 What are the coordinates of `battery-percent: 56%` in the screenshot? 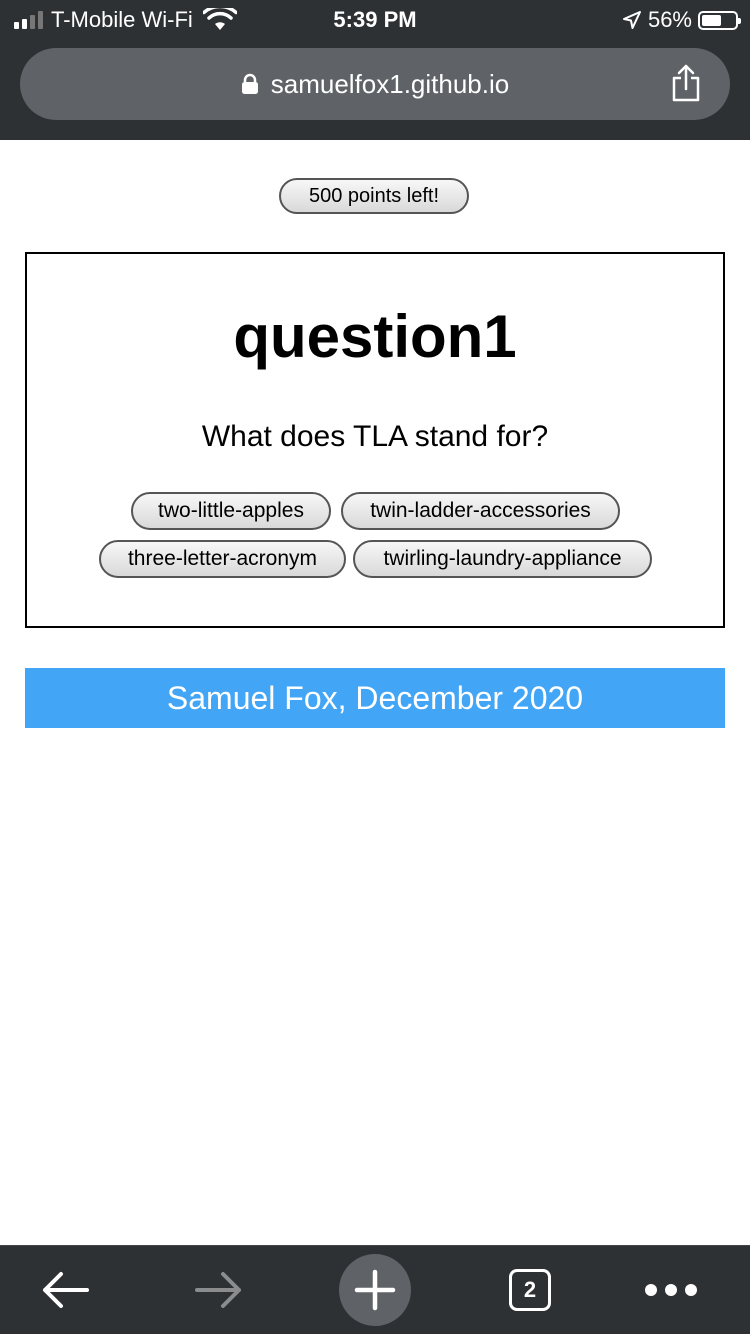 It's located at (669, 19).